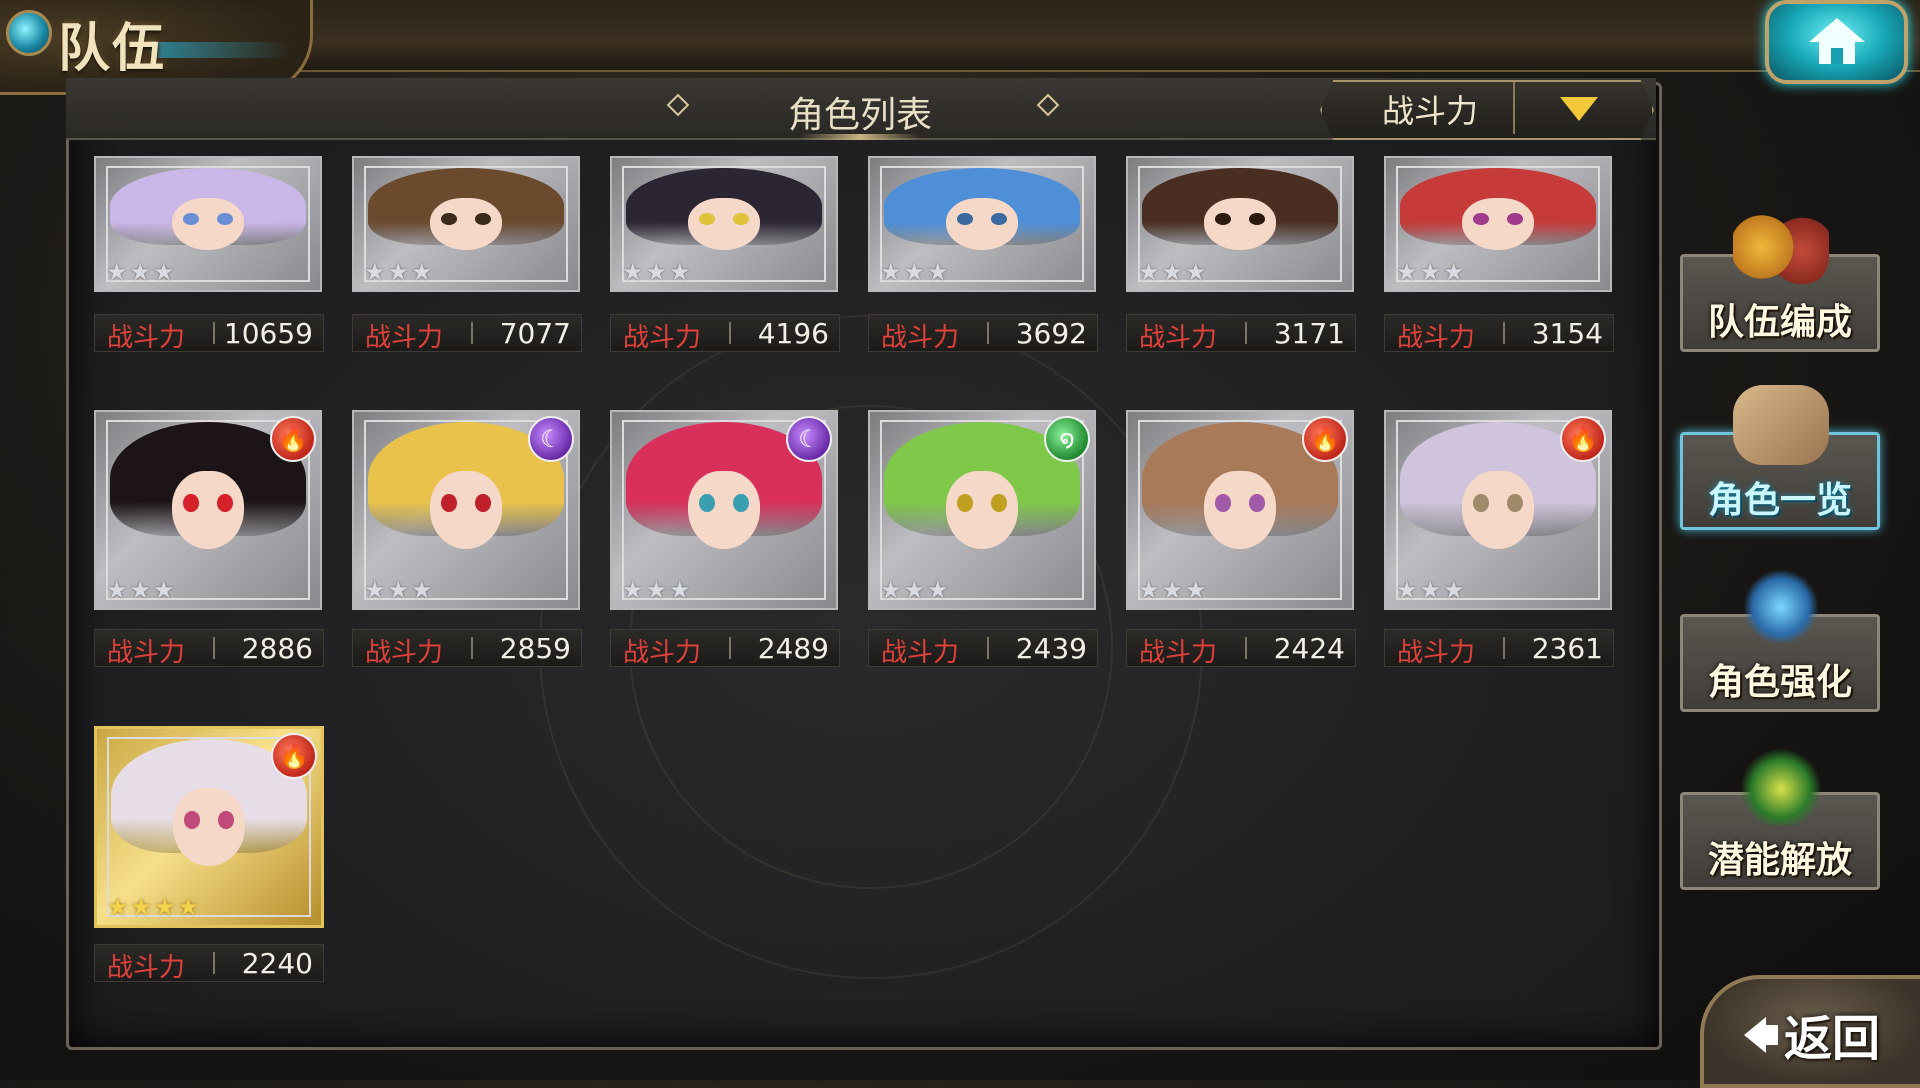 The width and height of the screenshot is (1920, 1088). I want to click on title-gem-icon, so click(29, 33).